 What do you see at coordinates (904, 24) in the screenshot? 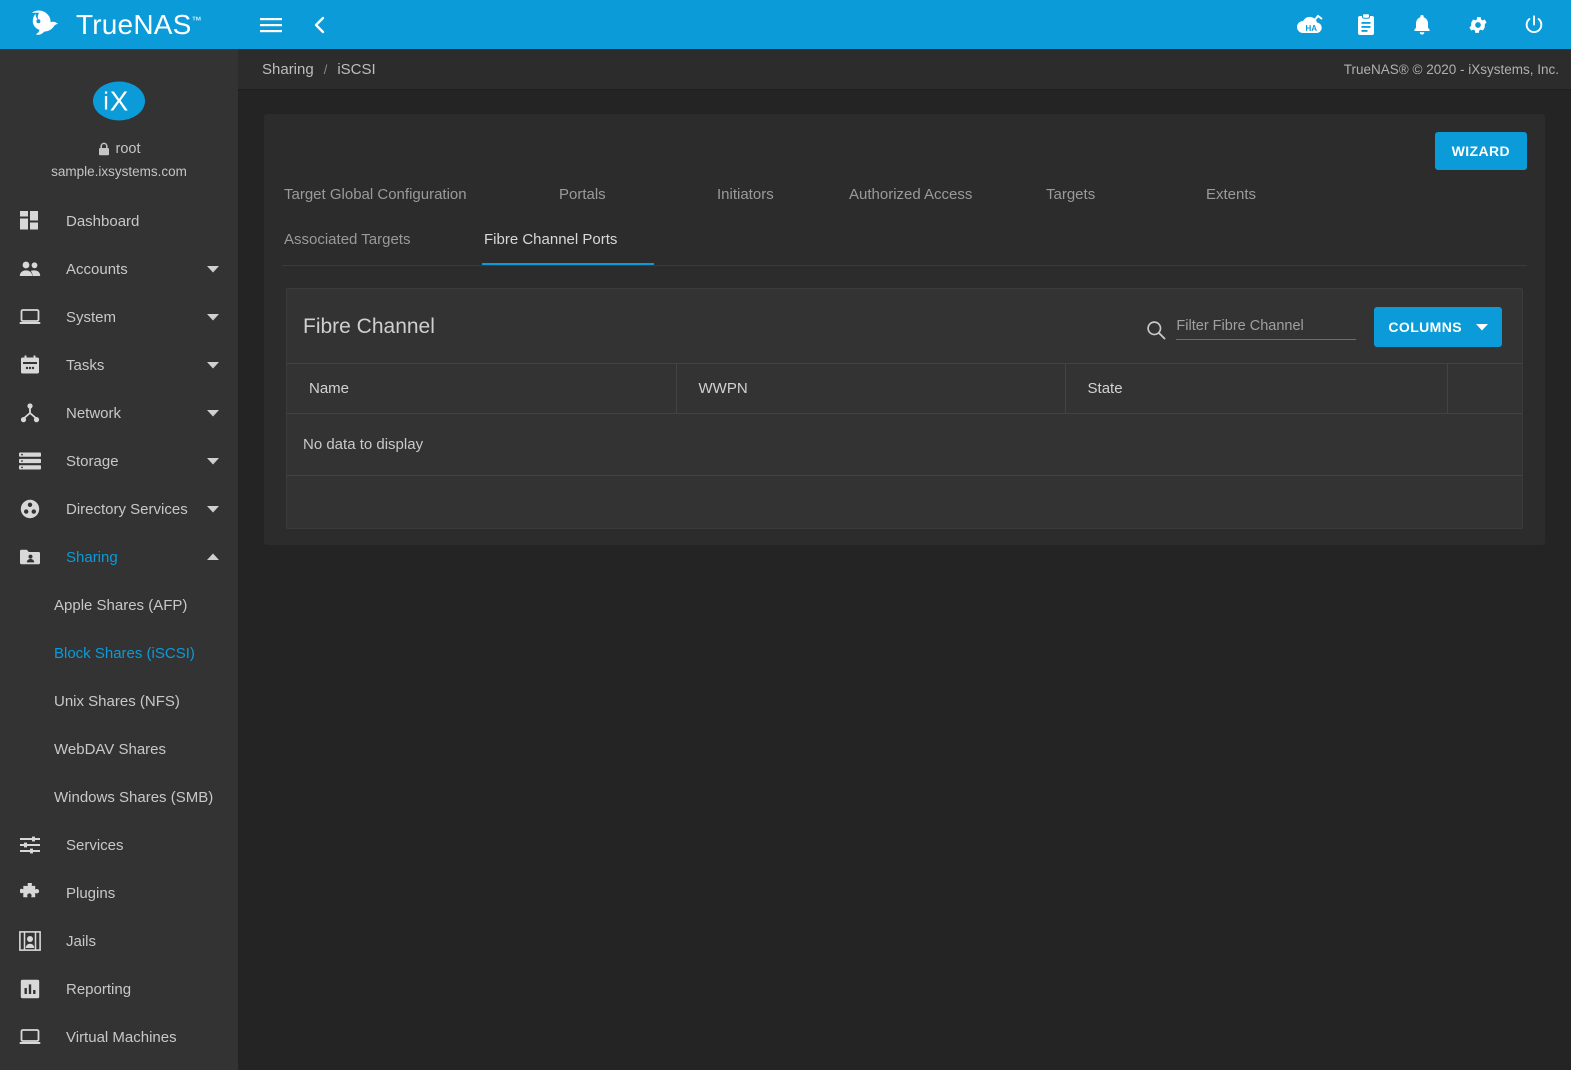
I see `top-bar-main: HA` at bounding box center [904, 24].